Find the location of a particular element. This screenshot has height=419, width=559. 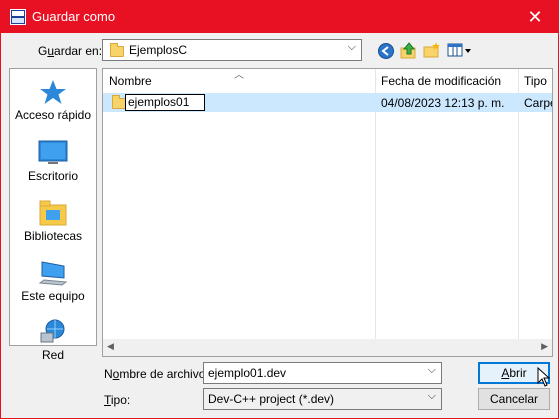

sort-ascending-icon: ︿ is located at coordinates (239, 75).